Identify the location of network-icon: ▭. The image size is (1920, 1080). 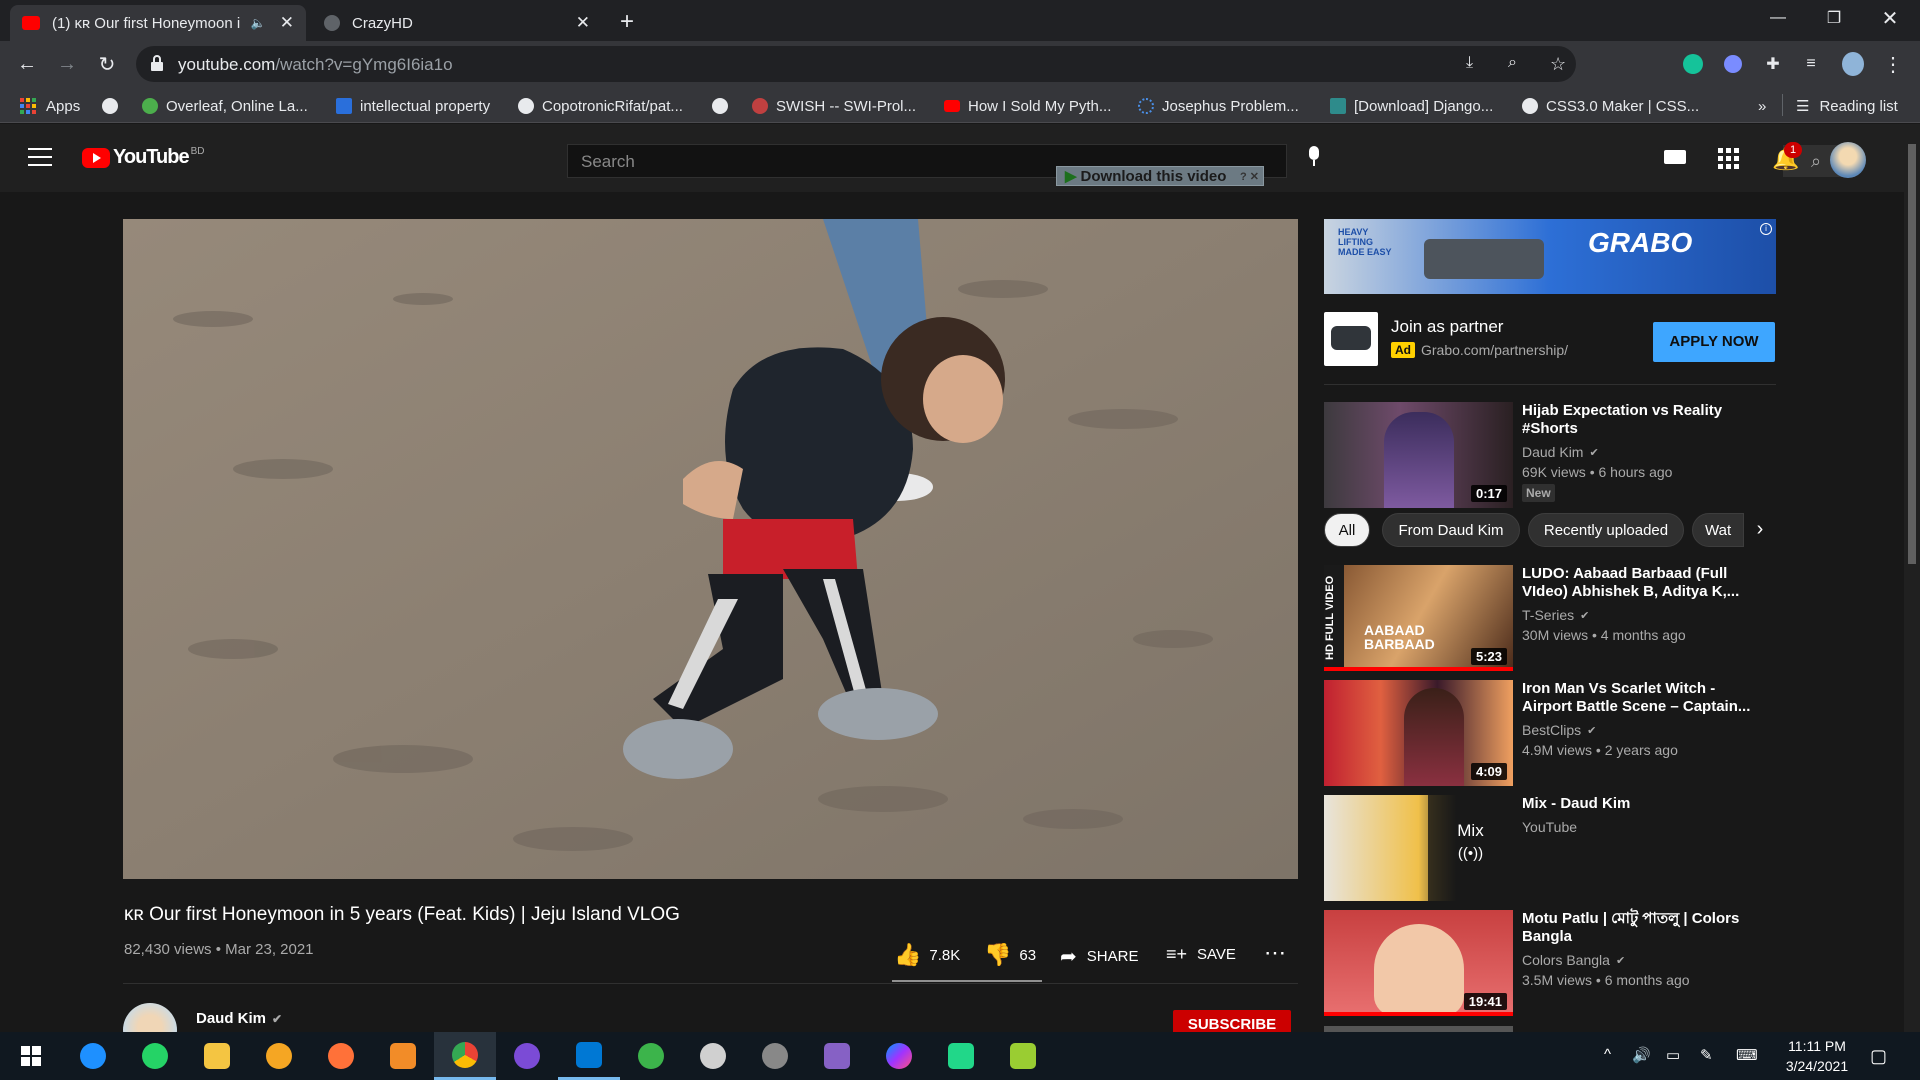
(1673, 1055).